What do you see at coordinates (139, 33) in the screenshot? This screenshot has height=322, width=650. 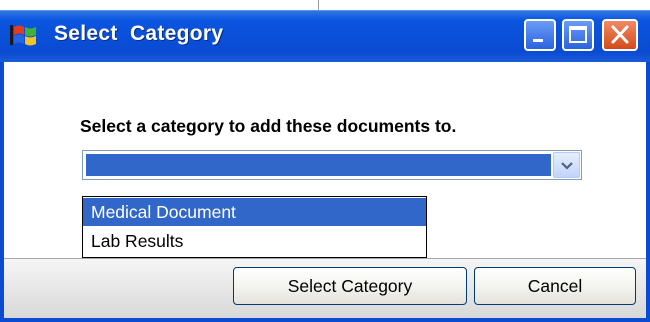 I see `dialog-title: Select Category` at bounding box center [139, 33].